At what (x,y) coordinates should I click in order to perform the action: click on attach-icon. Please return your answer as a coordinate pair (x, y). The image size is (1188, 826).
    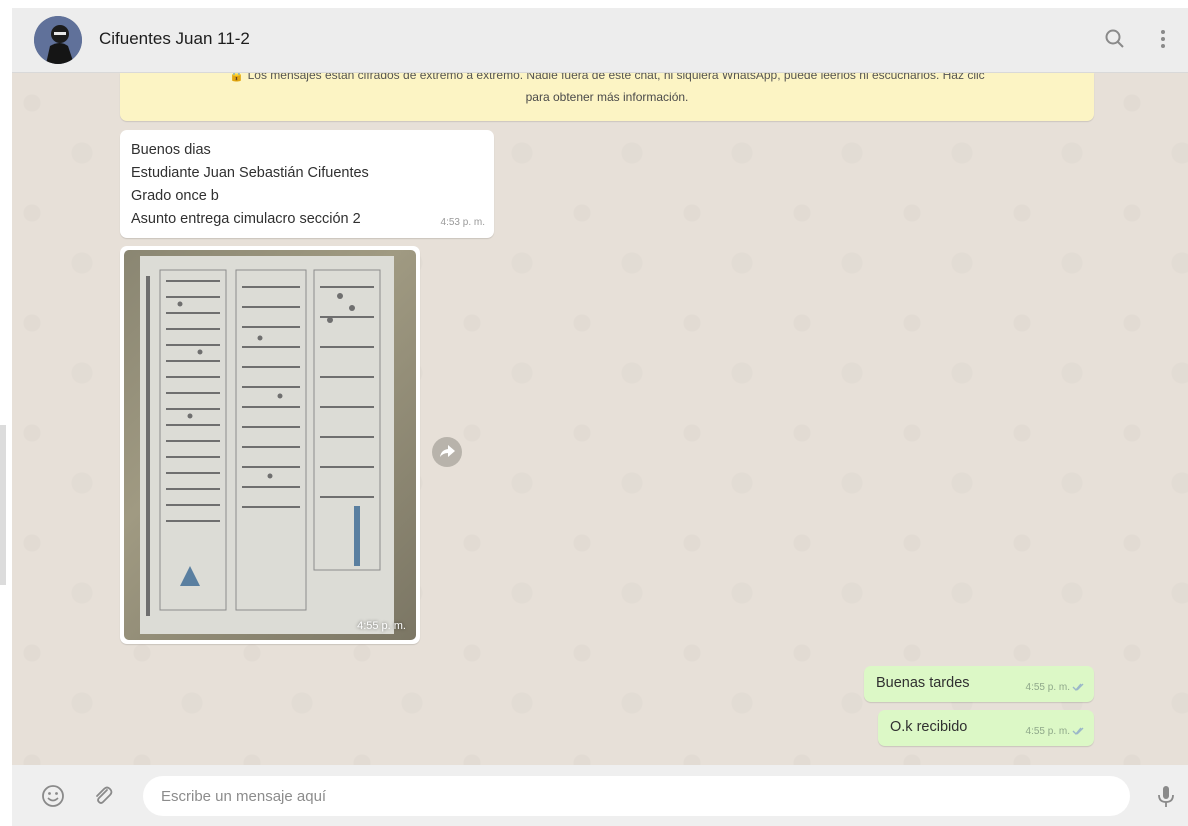
    Looking at the image, I should click on (103, 796).